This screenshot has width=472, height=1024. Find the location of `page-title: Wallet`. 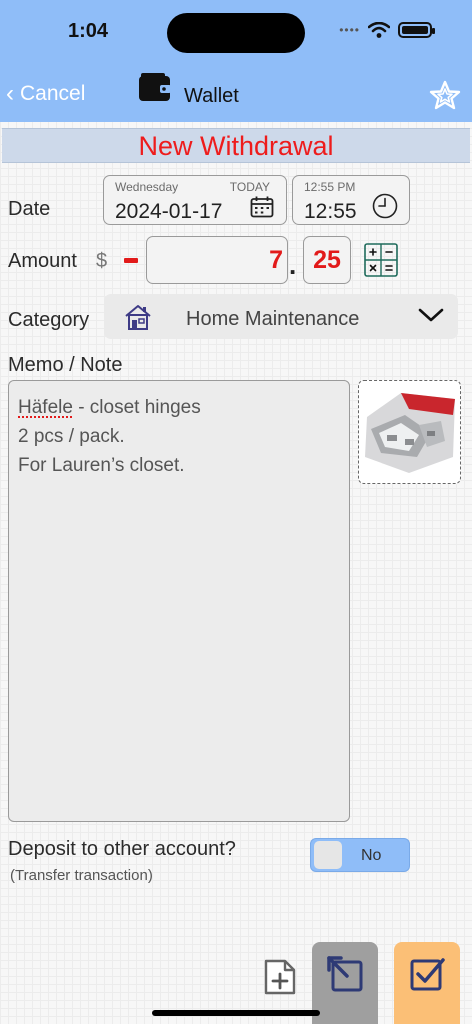

page-title: Wallet is located at coordinates (211, 96).